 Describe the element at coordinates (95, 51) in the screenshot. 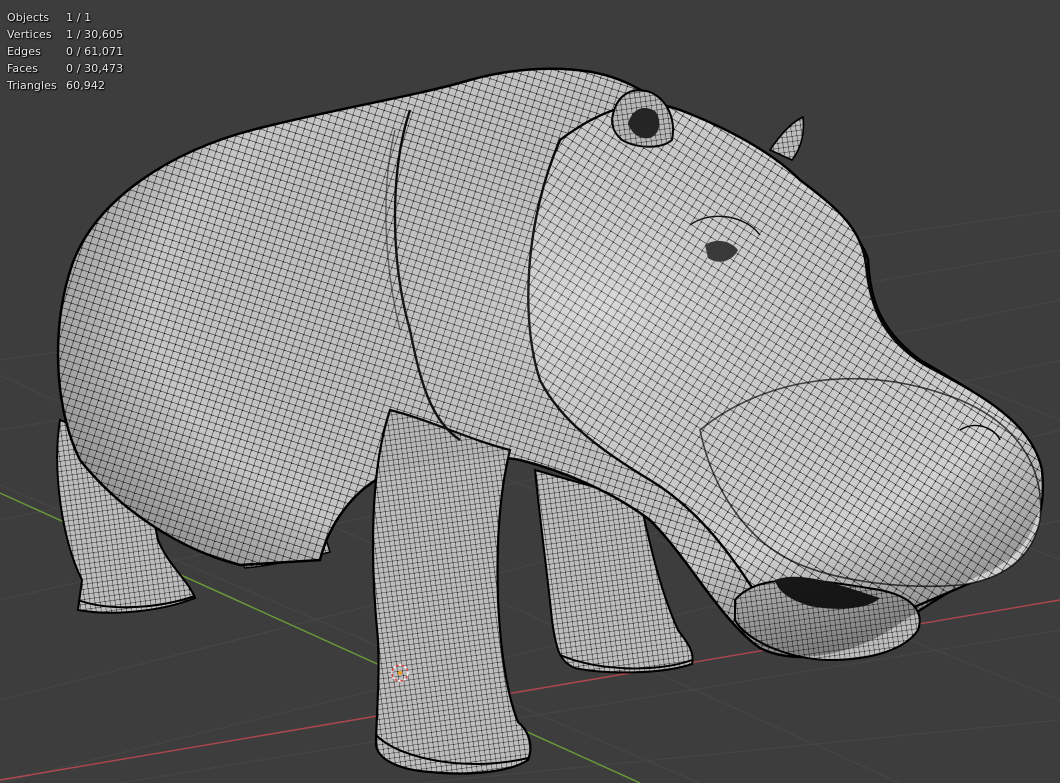

I see `stat-value: 0 / 61,071` at that location.